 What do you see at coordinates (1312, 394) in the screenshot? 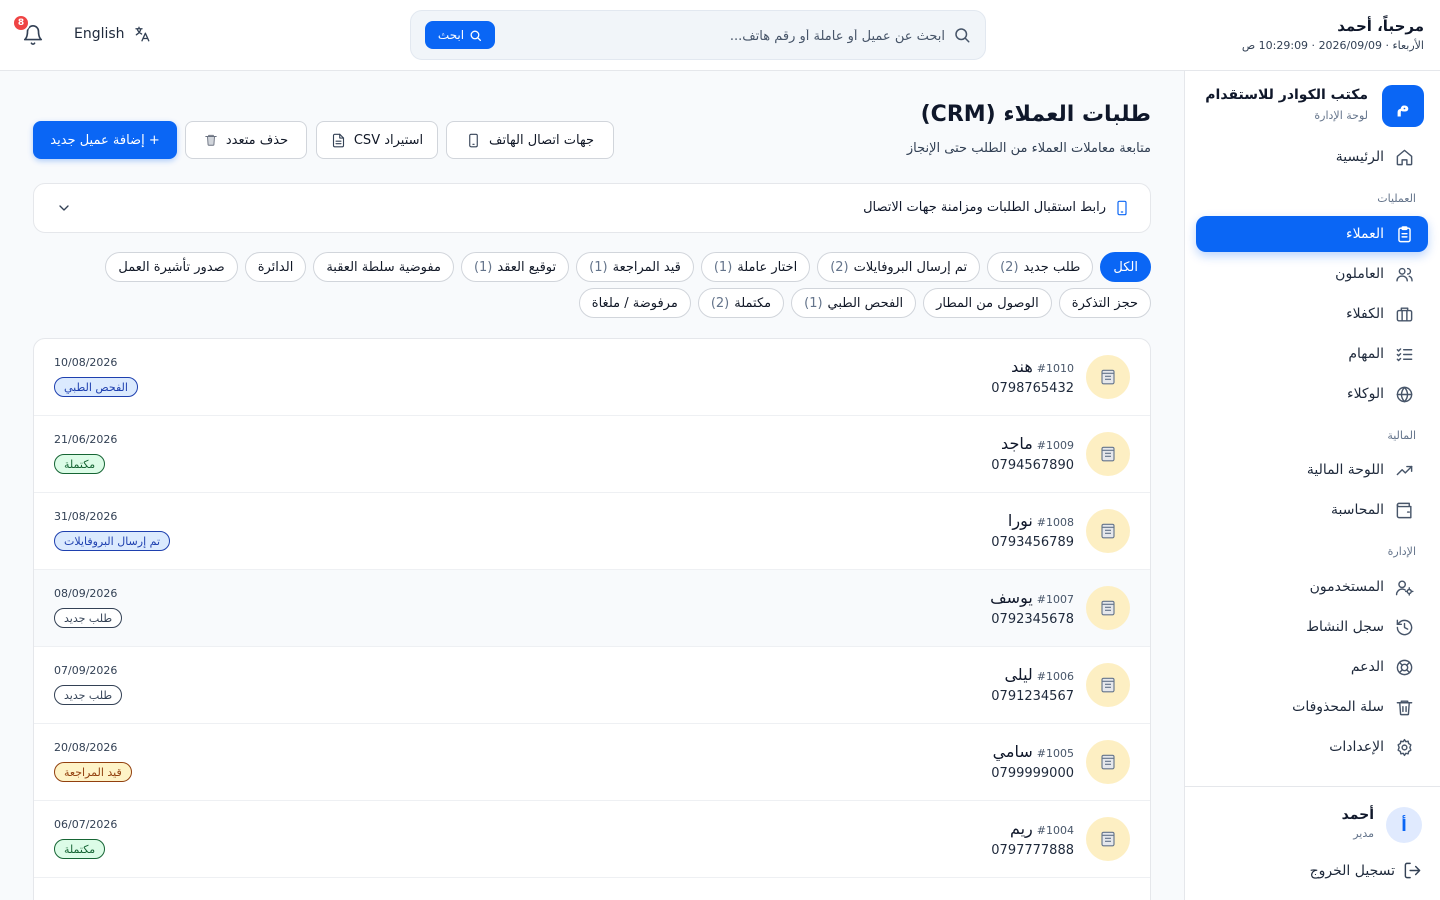
I see `sidebar-item-agents: الوكلاء` at bounding box center [1312, 394].